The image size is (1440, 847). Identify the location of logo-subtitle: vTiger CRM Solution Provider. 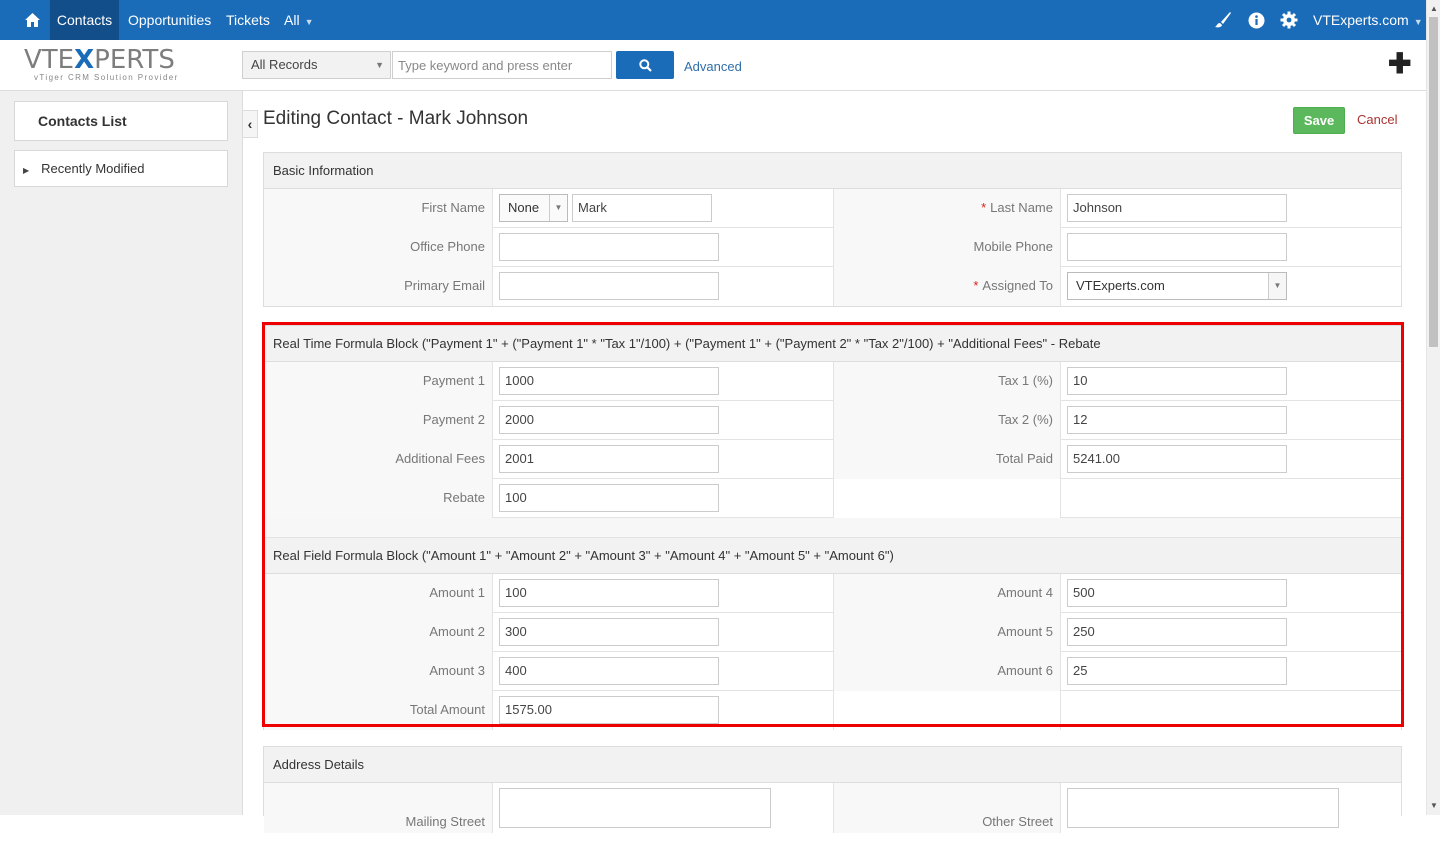
(106, 77).